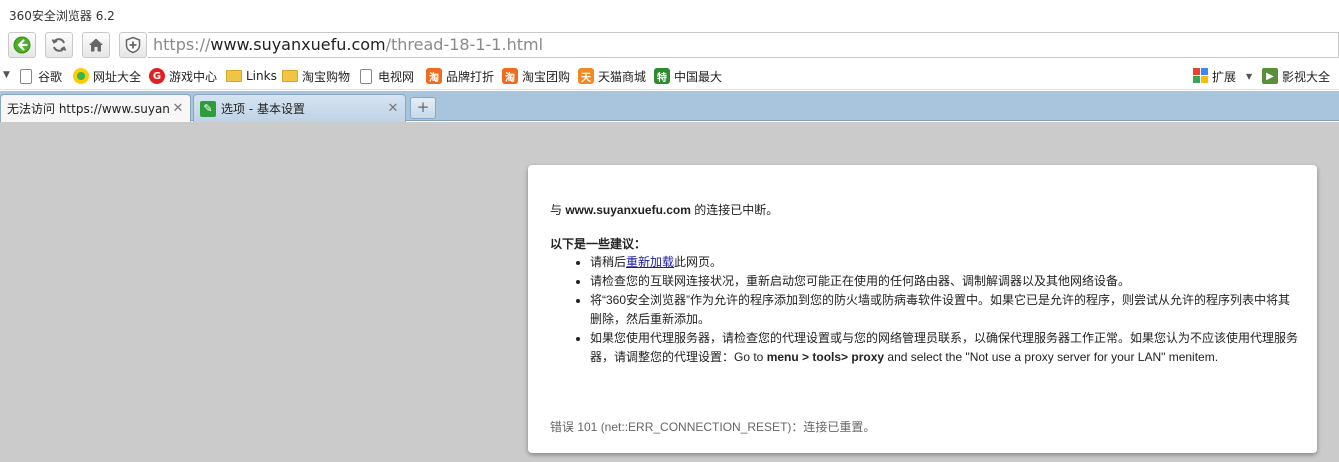 The image size is (1339, 462). I want to click on tab-options: ✎ 选项 - 基本设置 ✕, so click(299, 108).